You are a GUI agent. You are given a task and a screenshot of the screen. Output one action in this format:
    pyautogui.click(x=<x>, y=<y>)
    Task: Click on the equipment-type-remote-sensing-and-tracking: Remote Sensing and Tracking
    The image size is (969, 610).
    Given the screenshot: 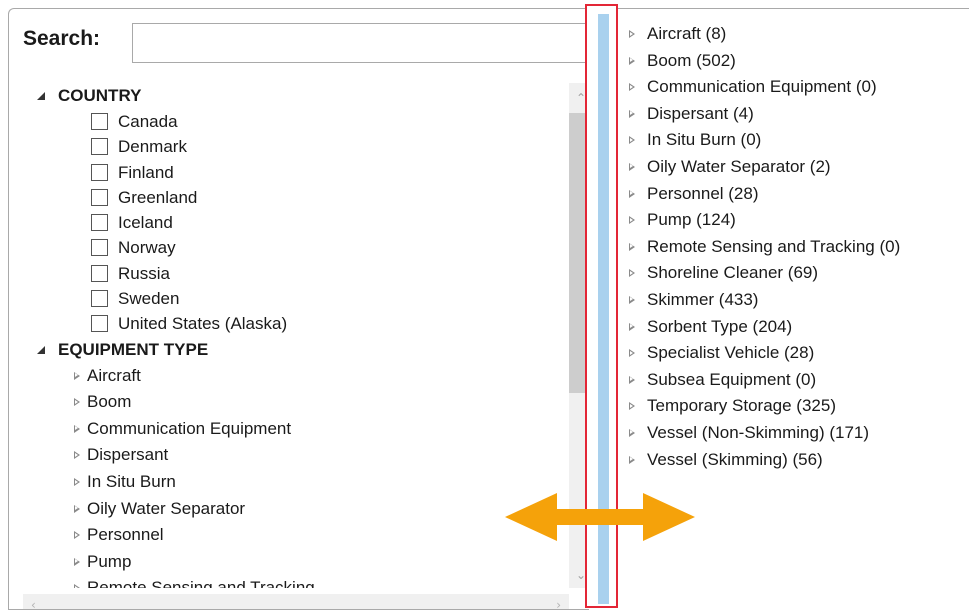 What is the action you would take?
    pyautogui.click(x=293, y=581)
    